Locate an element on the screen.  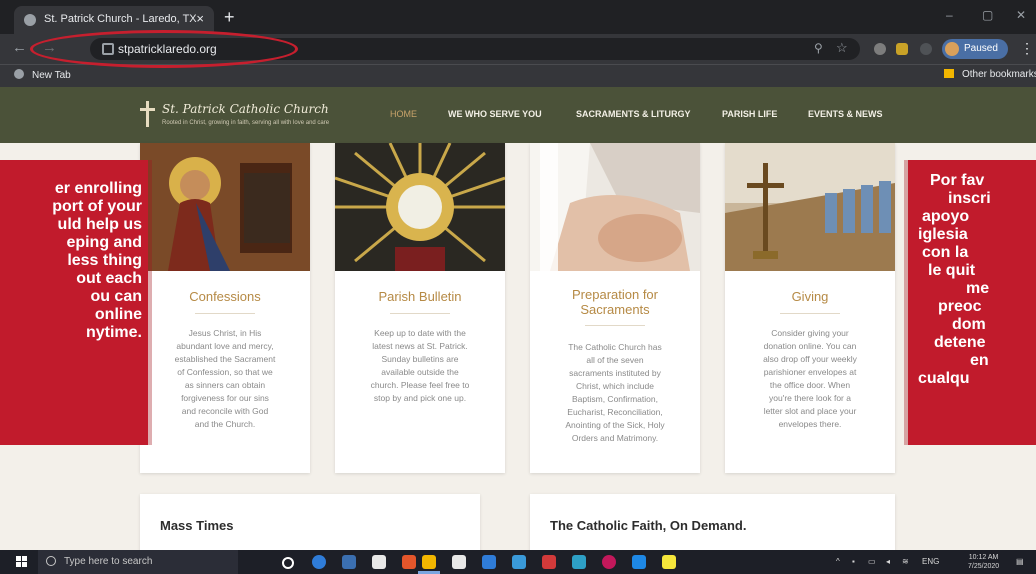
battery-icon: ▭ is located at coordinates (872, 561).